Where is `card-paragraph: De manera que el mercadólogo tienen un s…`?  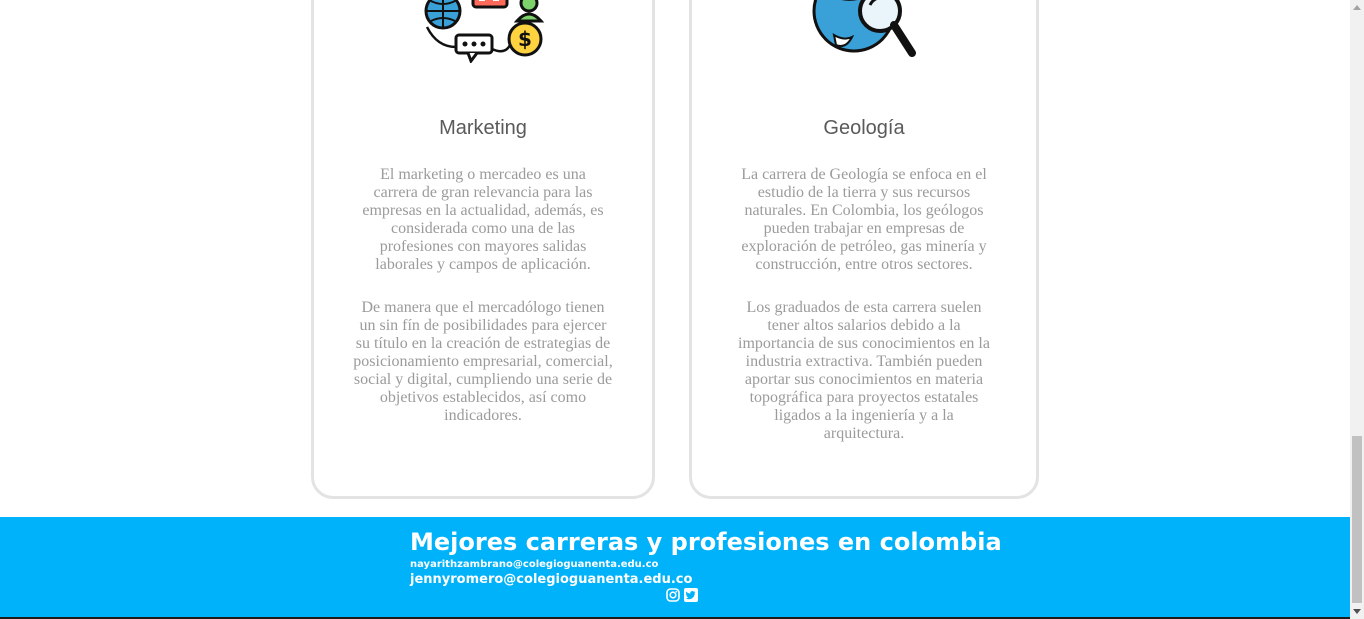 card-paragraph: De manera que el mercadólogo tienen un s… is located at coordinates (483, 361).